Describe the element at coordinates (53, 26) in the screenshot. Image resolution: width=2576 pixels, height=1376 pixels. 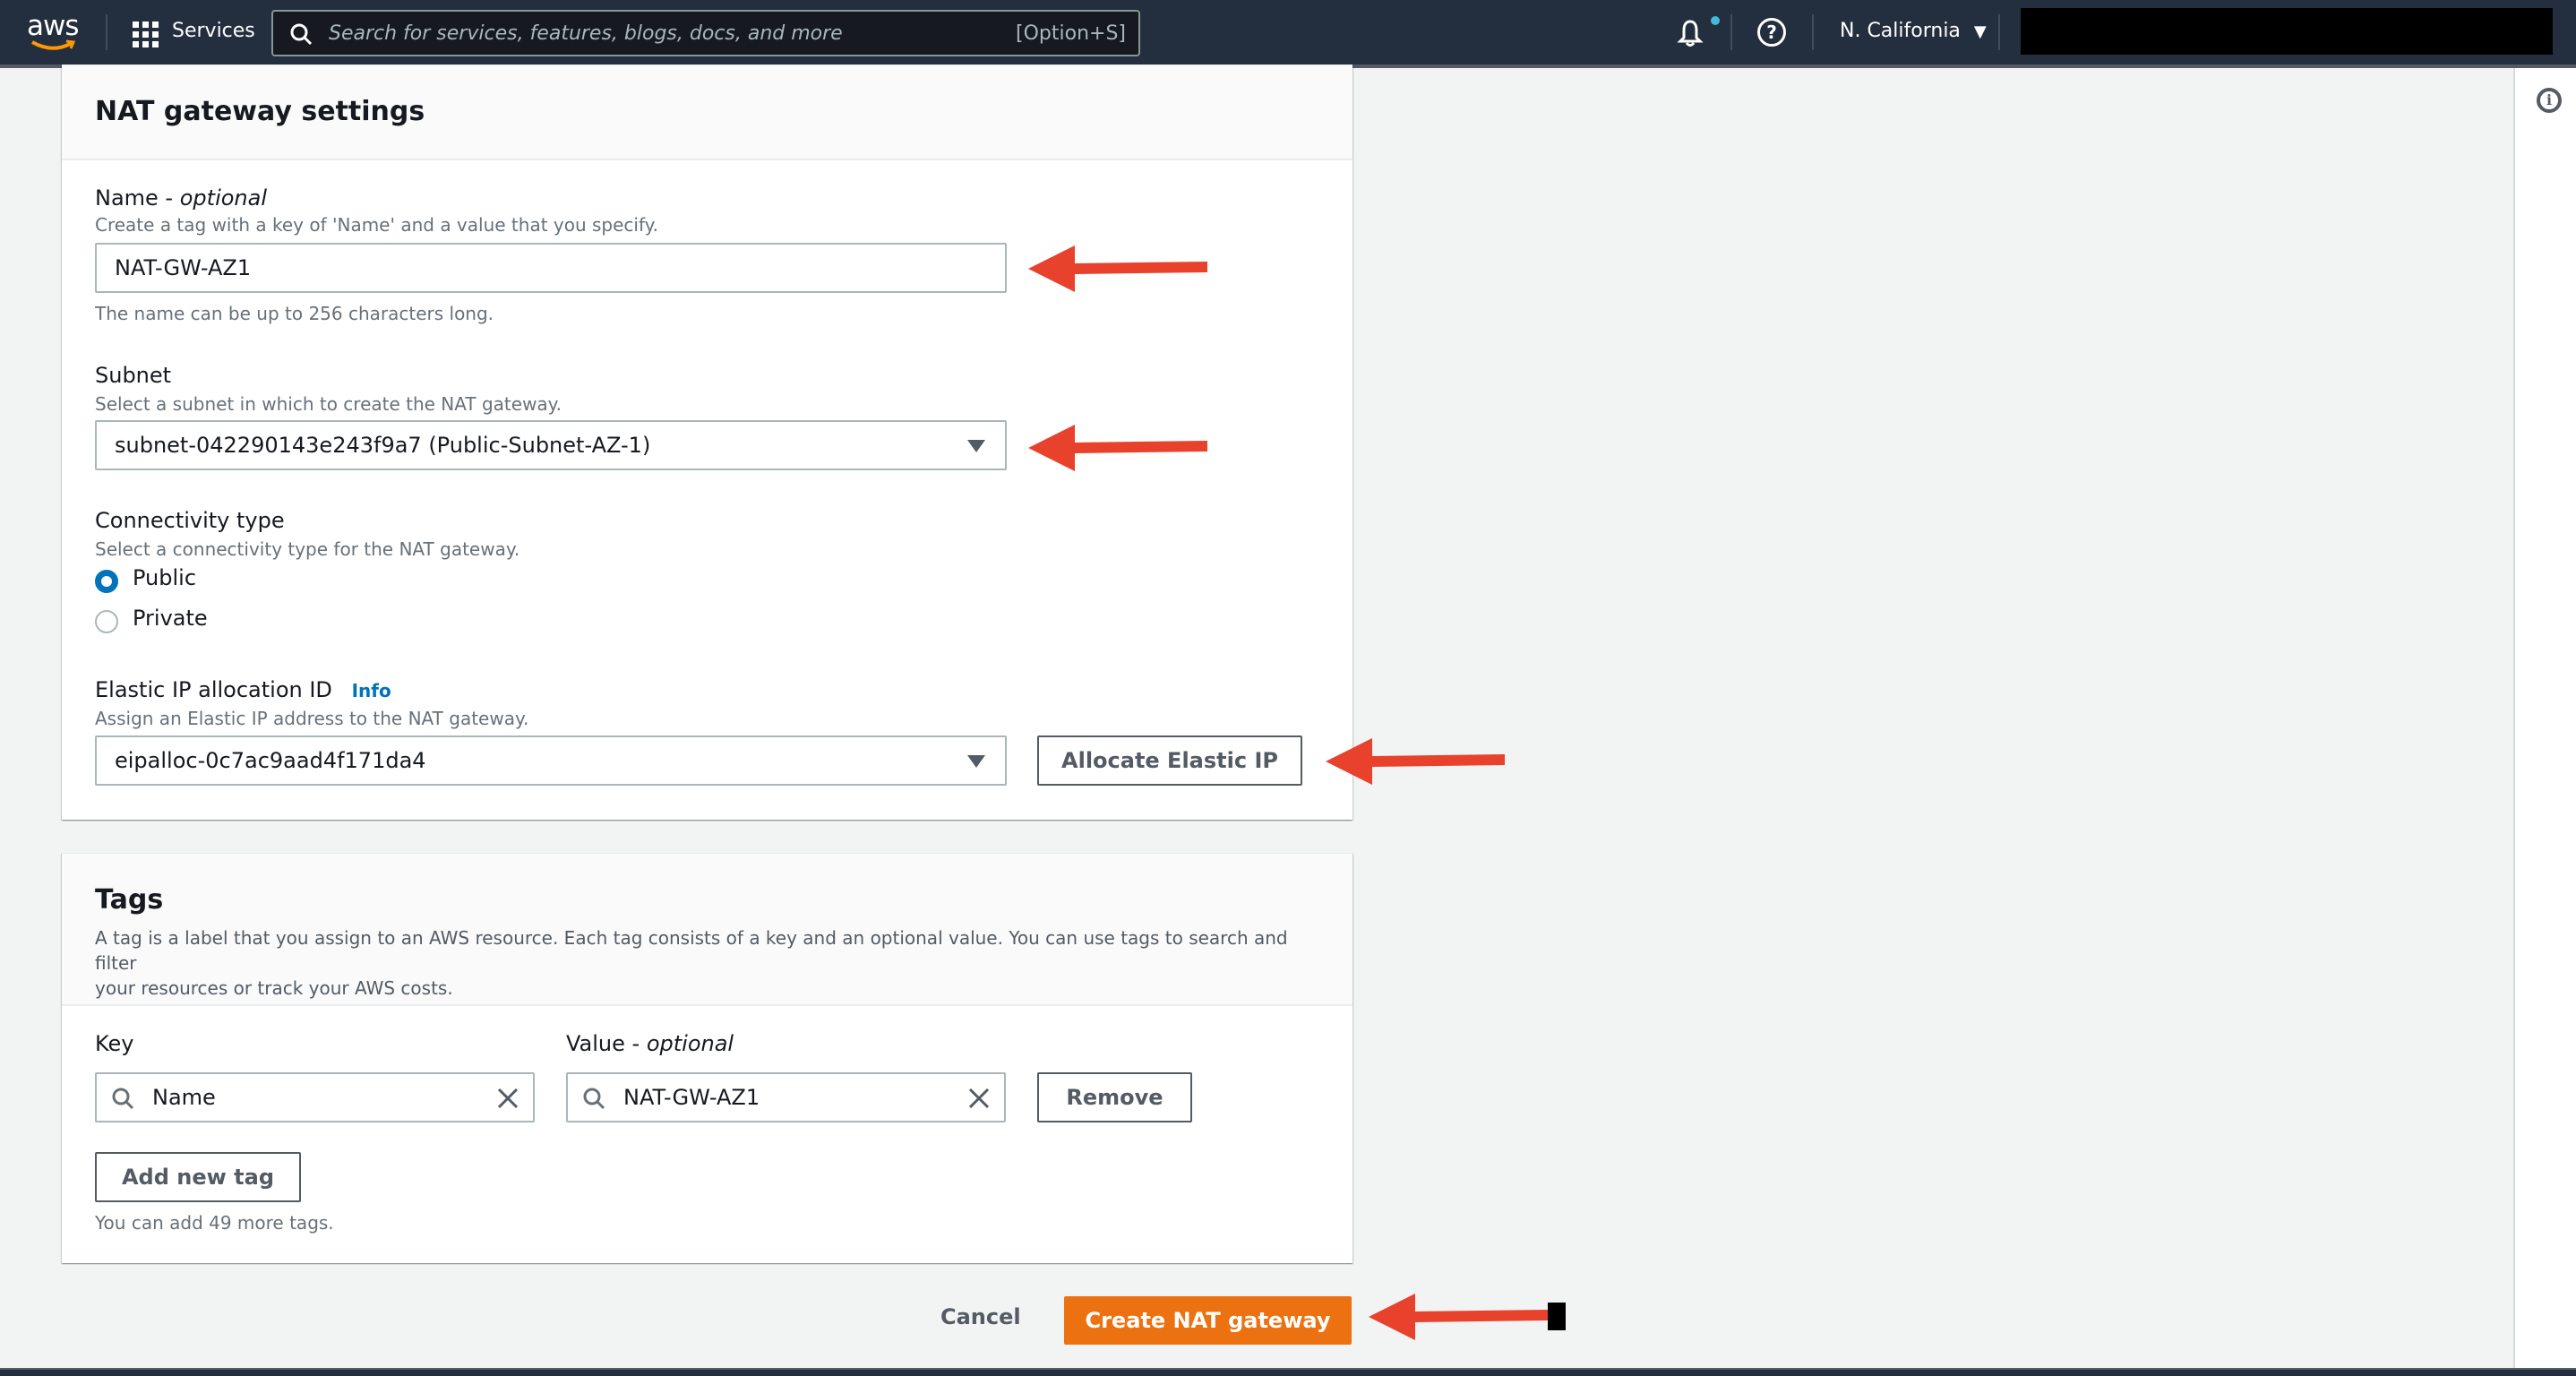
I see `aws-logo: aws` at that location.